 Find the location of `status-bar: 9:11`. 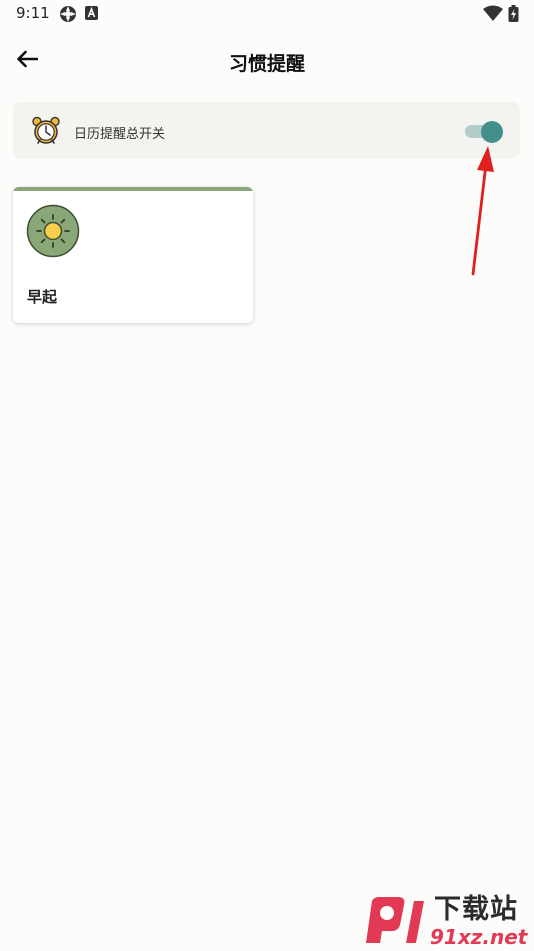

status-bar: 9:11 is located at coordinates (267, 14).